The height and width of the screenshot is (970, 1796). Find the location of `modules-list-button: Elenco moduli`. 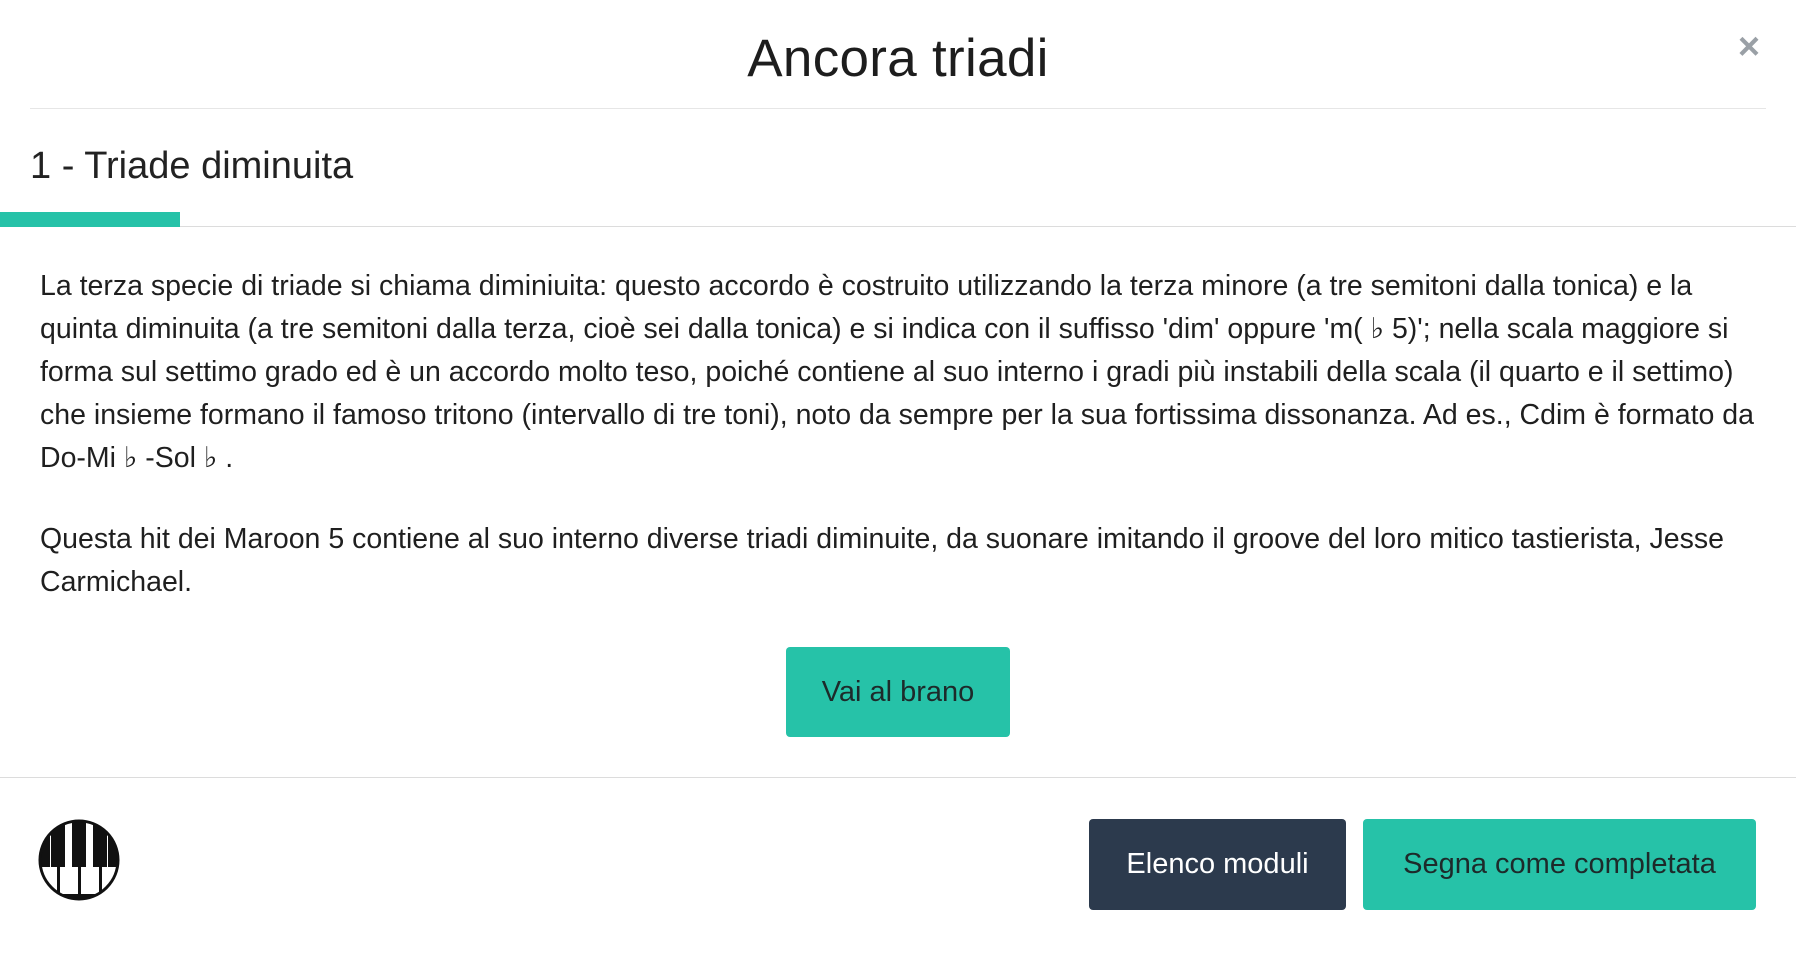

modules-list-button: Elenco moduli is located at coordinates (1217, 864).